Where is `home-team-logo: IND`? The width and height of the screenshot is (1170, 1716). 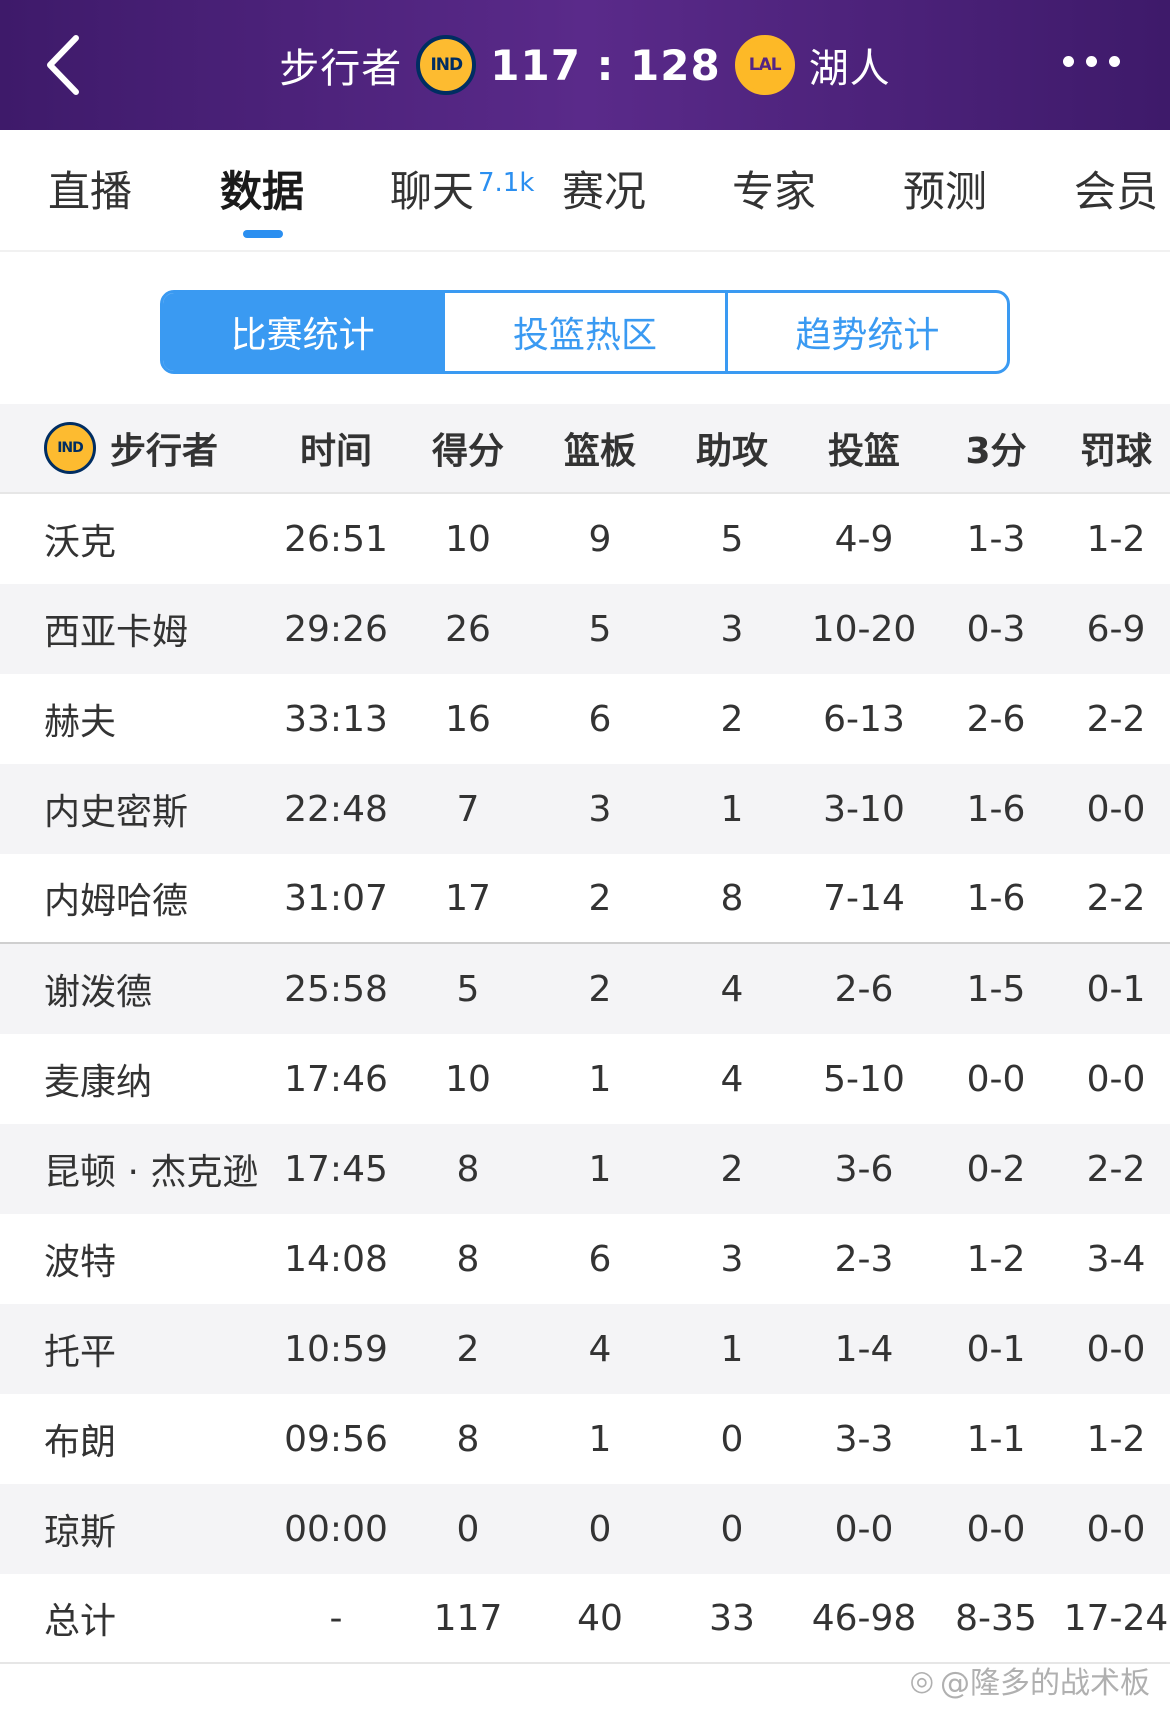 home-team-logo: IND is located at coordinates (446, 65).